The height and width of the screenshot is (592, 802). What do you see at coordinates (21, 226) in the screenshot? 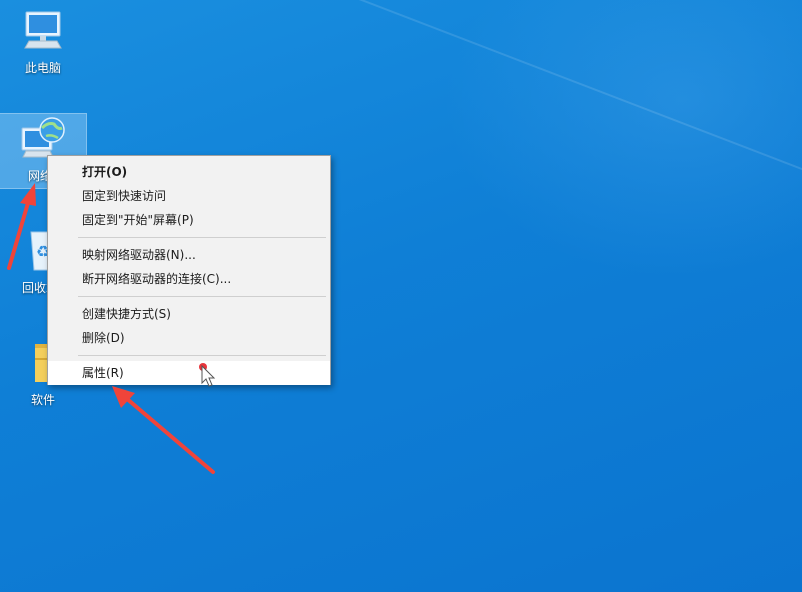
I see `arrow-to-network-icon` at bounding box center [21, 226].